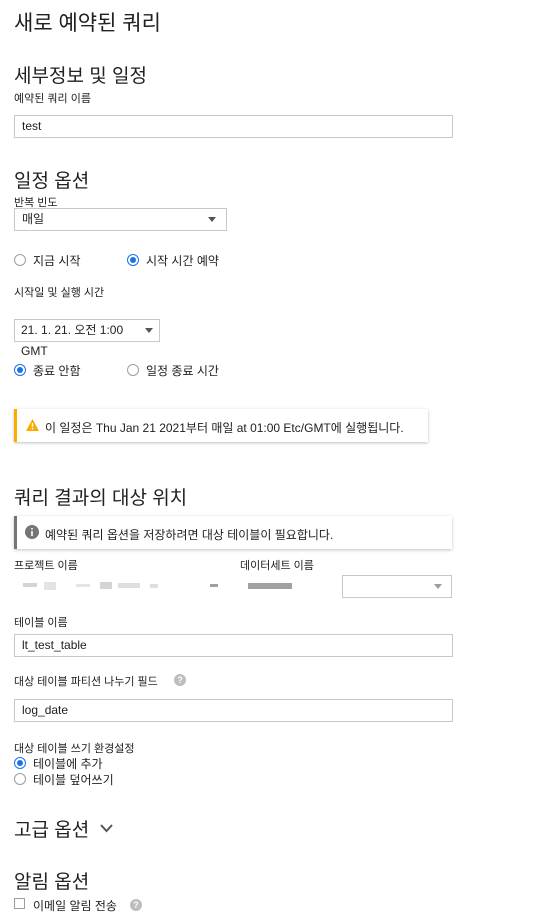 This screenshot has height=915, width=543. Describe the element at coordinates (74, 749) in the screenshot. I see `write-pref-label: 대상 테이블 쓰기 환경설정` at that location.